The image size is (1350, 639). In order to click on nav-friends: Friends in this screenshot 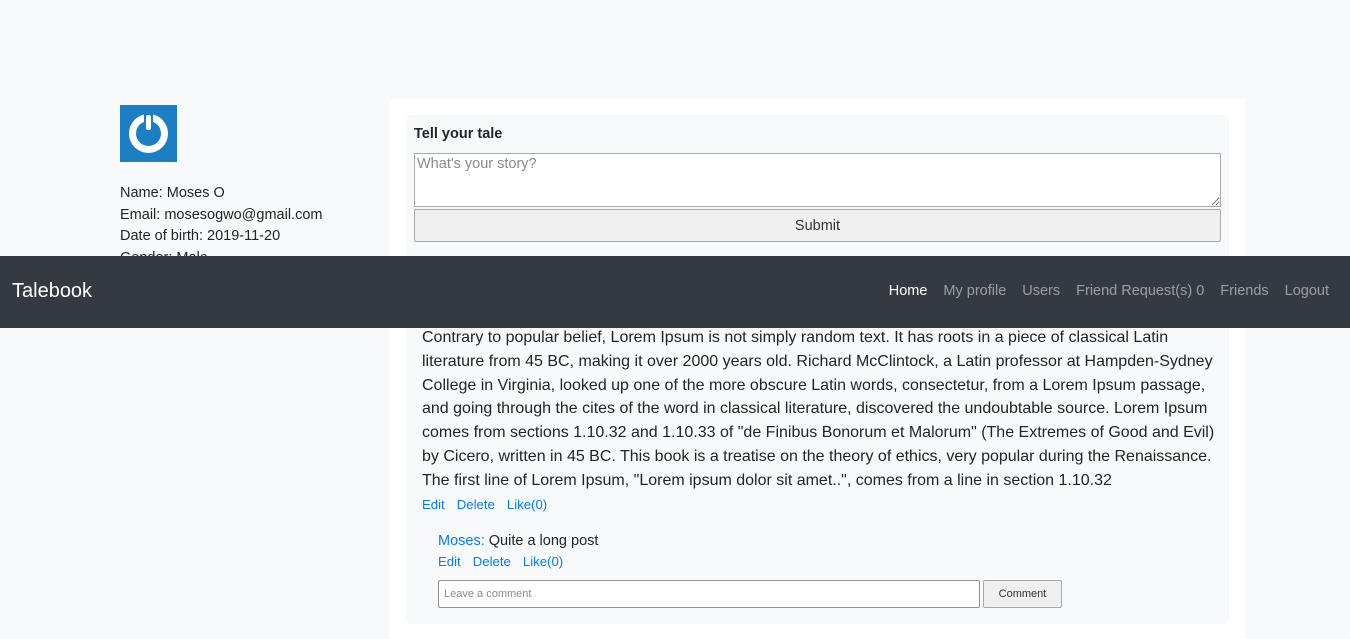, I will do `click(1244, 291)`.